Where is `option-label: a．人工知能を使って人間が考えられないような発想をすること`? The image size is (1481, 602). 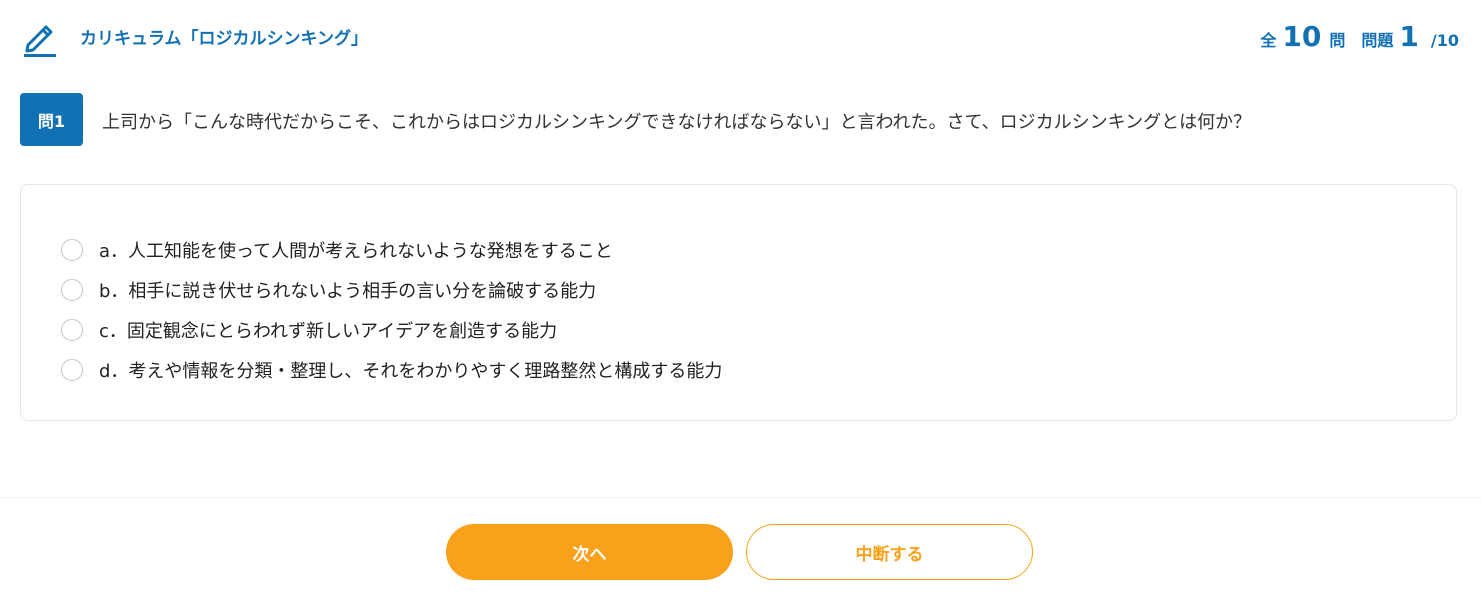 option-label: a．人工知能を使って人間が考えられないような発想をすること is located at coordinates (356, 251).